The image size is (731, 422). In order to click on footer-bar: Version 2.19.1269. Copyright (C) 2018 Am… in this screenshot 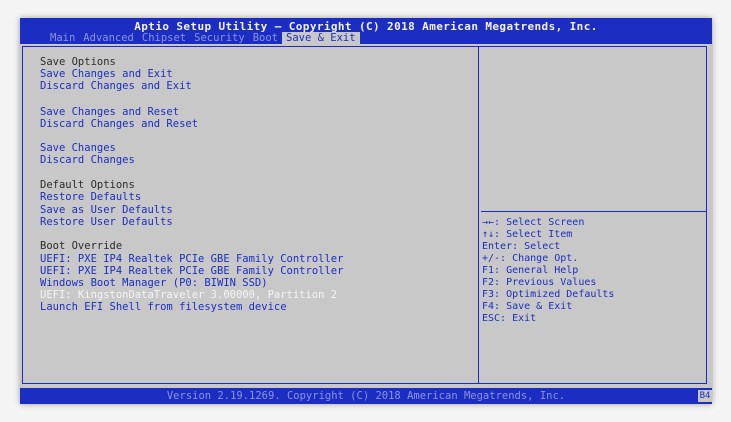, I will do `click(366, 396)`.